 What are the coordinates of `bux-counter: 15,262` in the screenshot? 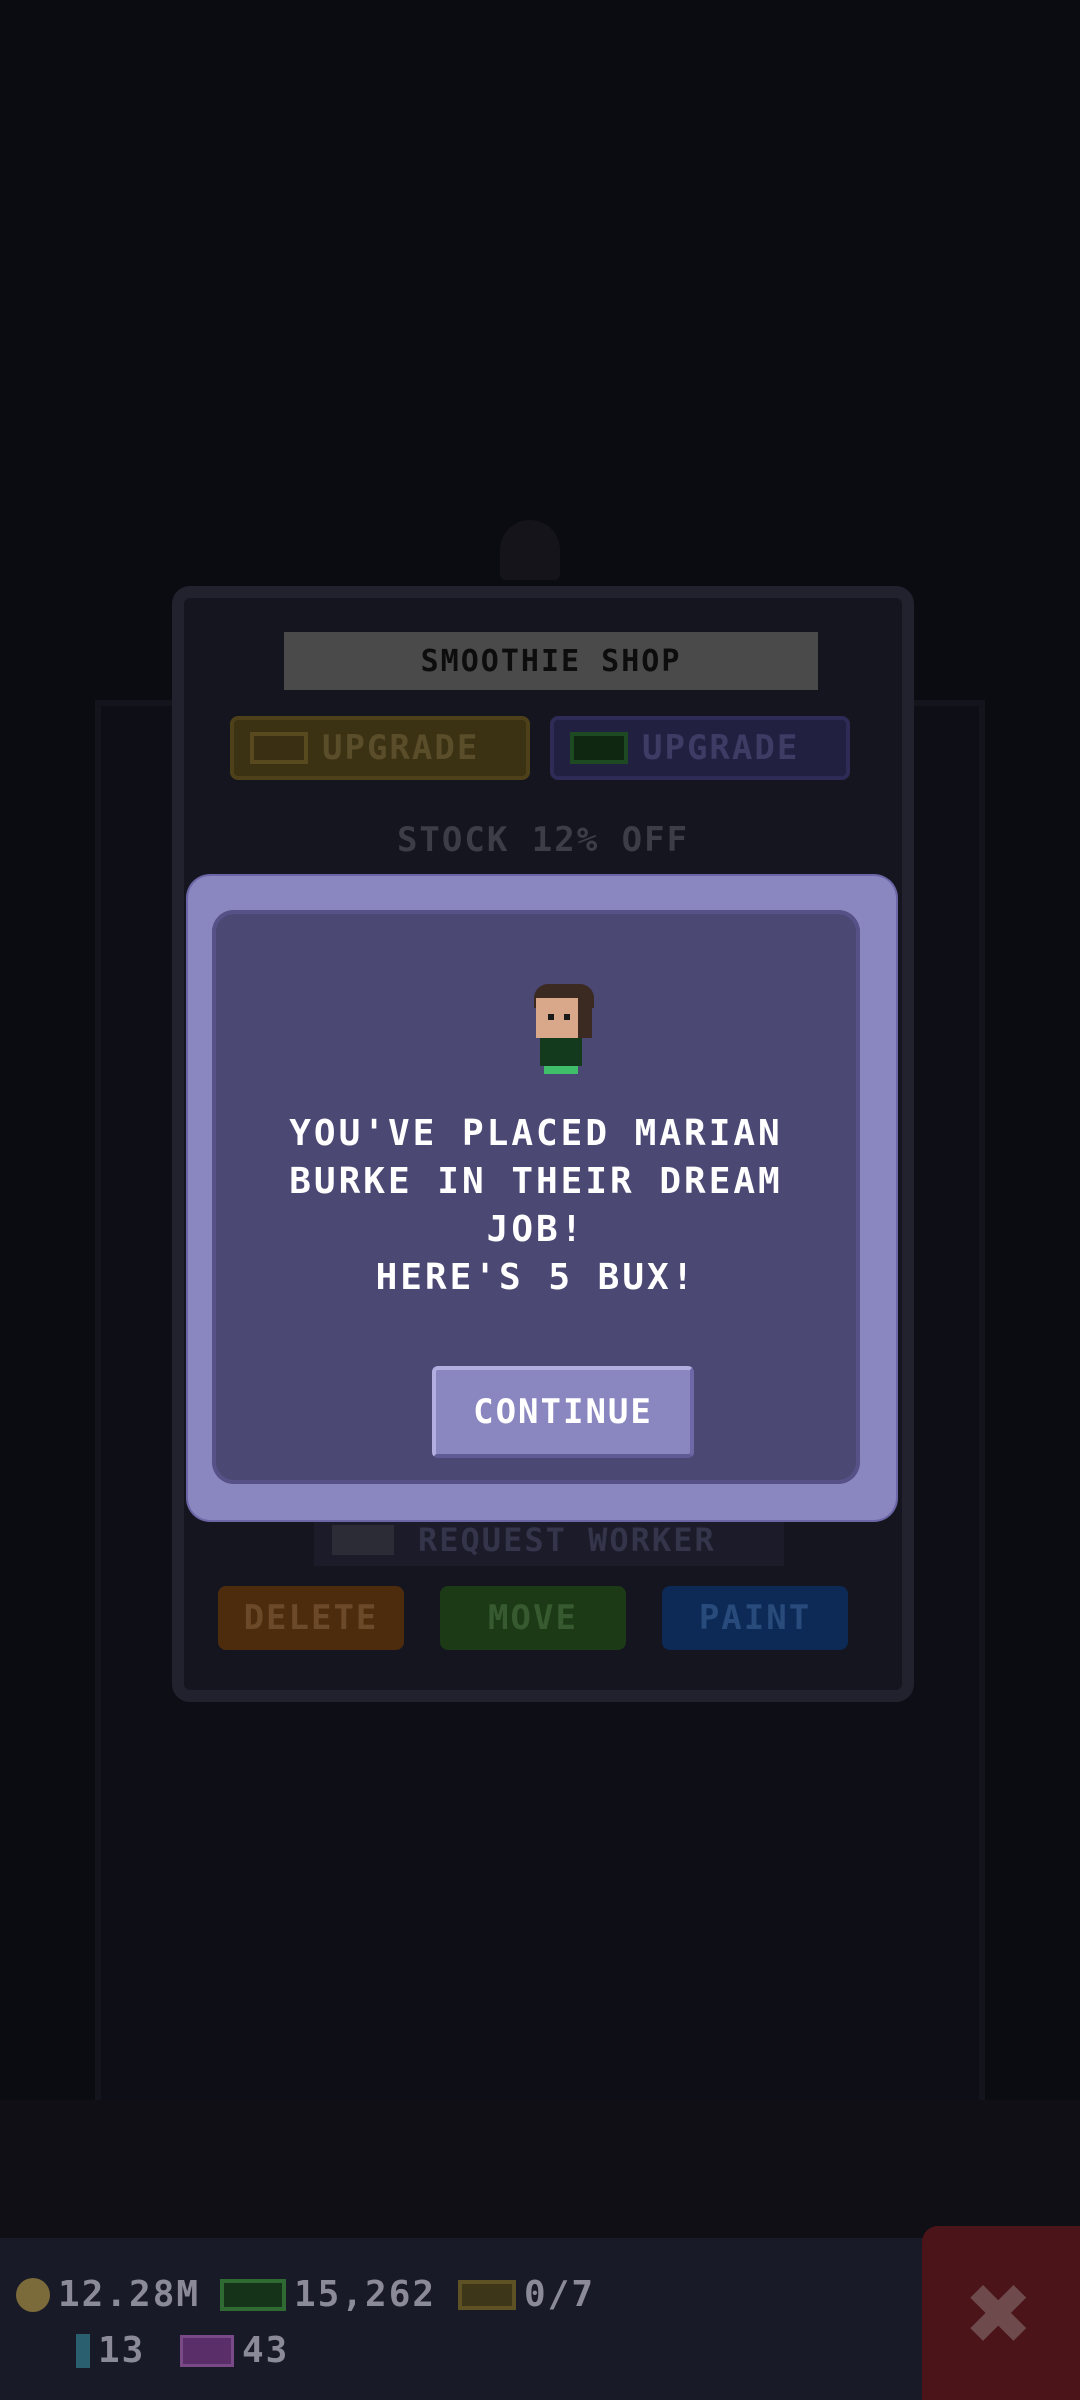 It's located at (328, 2294).